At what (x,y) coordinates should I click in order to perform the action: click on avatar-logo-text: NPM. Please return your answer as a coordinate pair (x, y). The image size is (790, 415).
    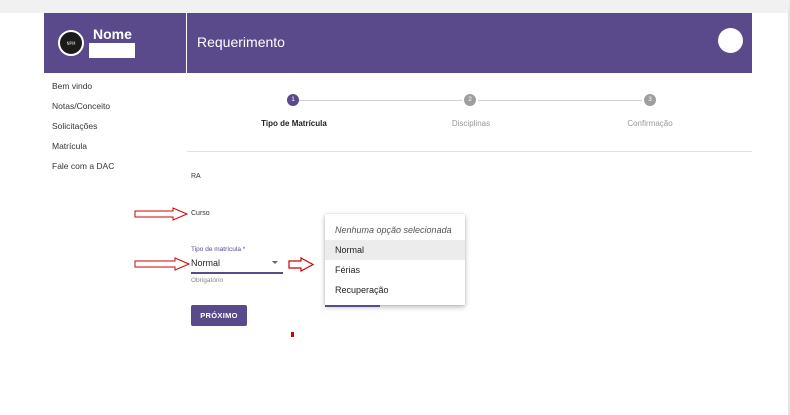
    Looking at the image, I should click on (71, 43).